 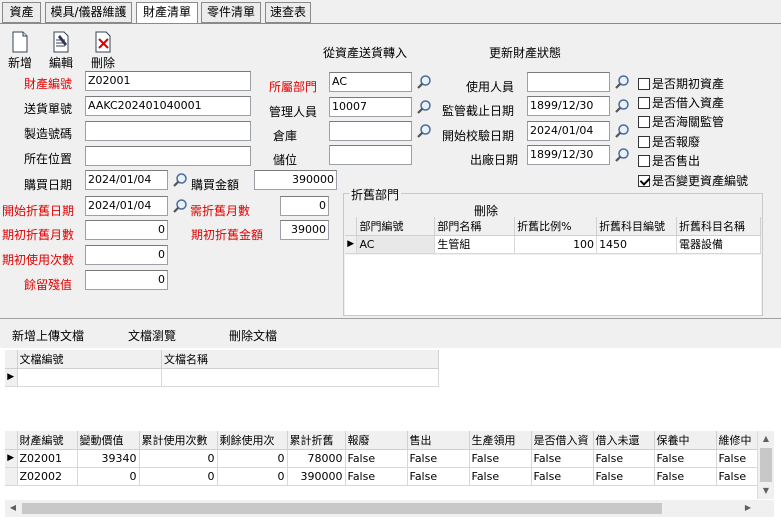 I want to click on depreciation-start-field: 2024/01/04, so click(x=126, y=206).